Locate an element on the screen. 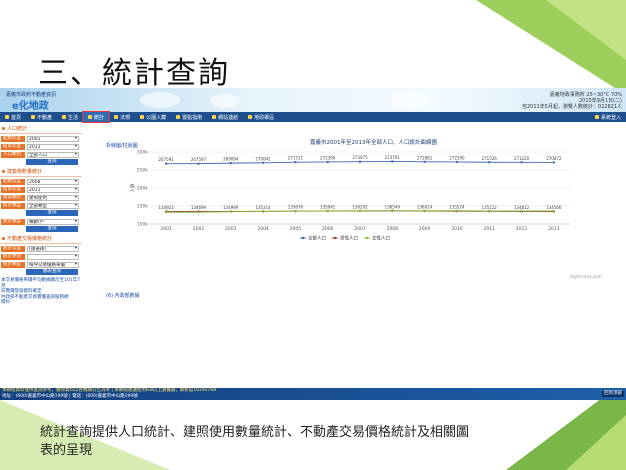 Image resolution: width=626 pixels, height=470 pixels. building-unit-select: 棟數/戶 is located at coordinates (53, 221).